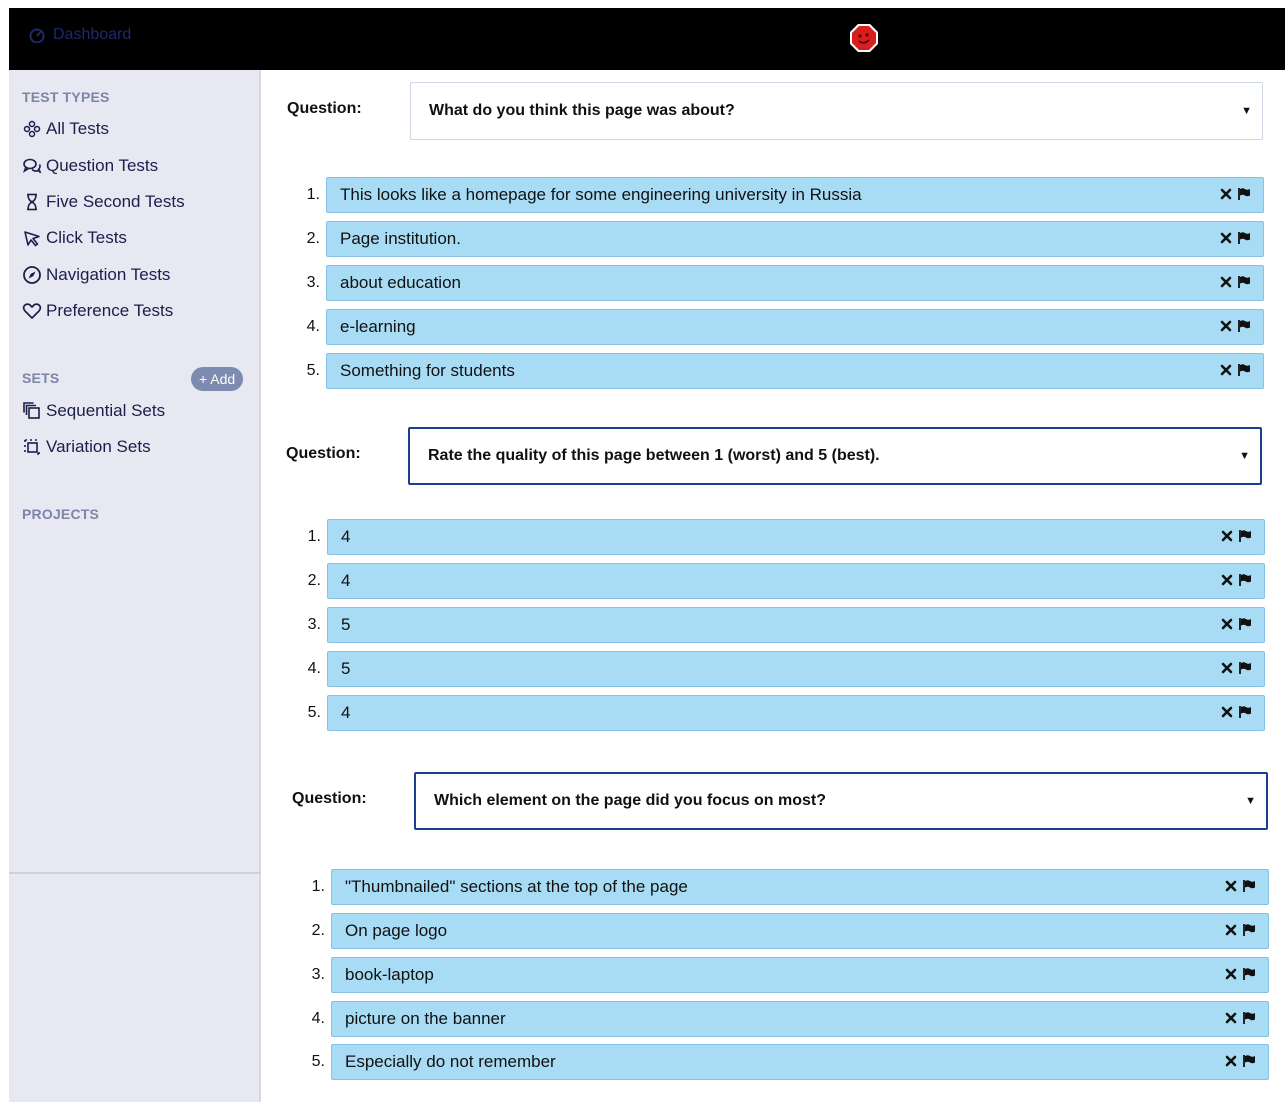 This screenshot has width=1285, height=1102. Describe the element at coordinates (98, 446) in the screenshot. I see `sidebar-item-label: Variation Sets` at that location.